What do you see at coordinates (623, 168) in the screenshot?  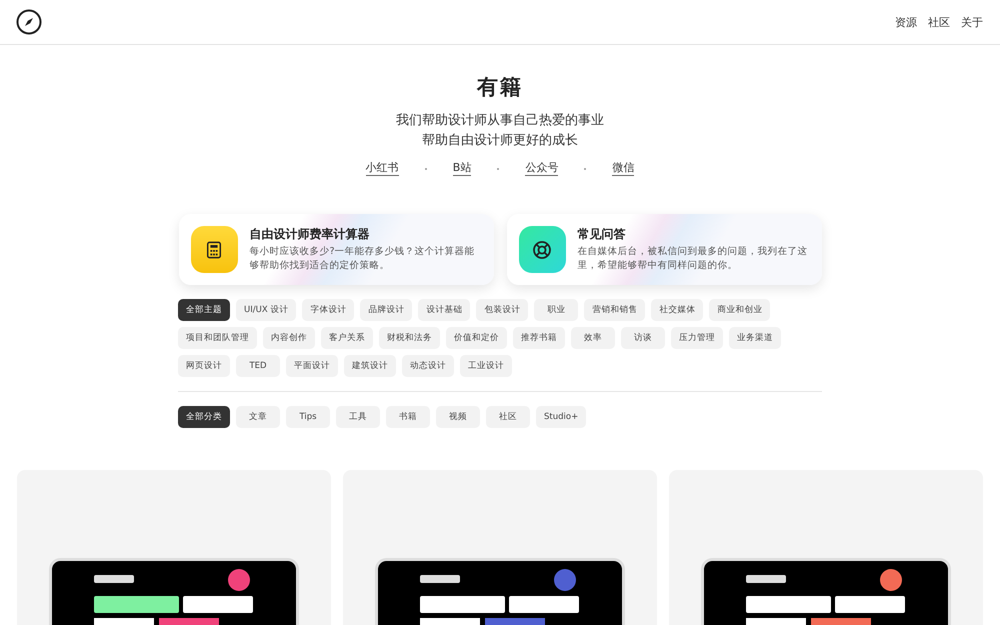 I see `social-link: 微信` at bounding box center [623, 168].